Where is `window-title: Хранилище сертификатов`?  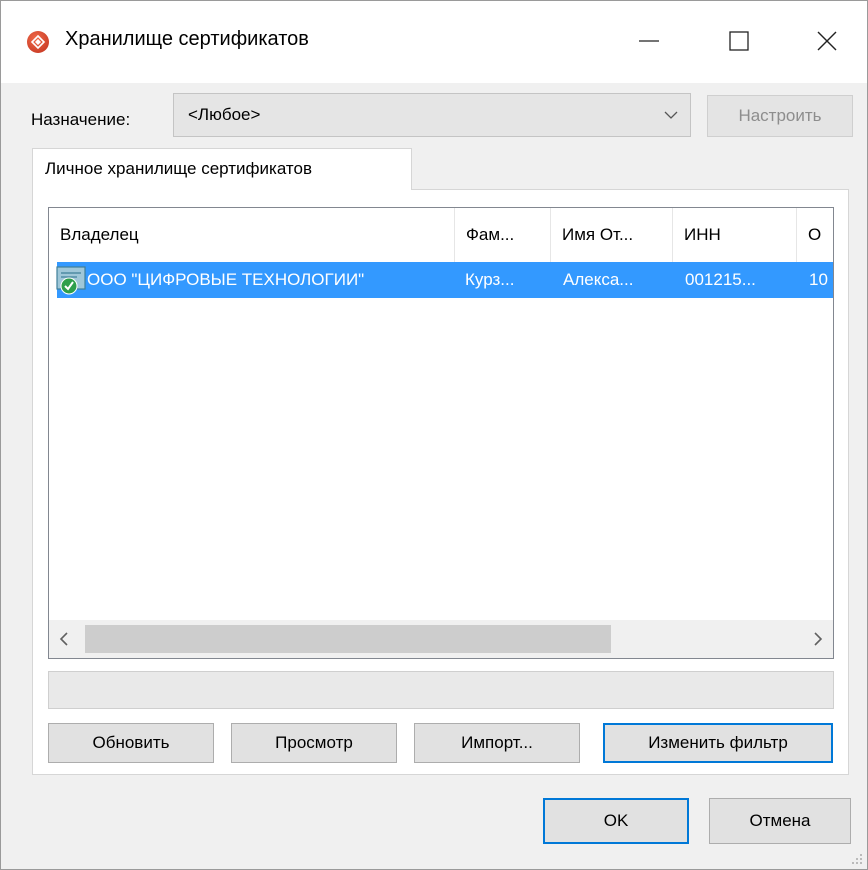 window-title: Хранилище сертификатов is located at coordinates (187, 39).